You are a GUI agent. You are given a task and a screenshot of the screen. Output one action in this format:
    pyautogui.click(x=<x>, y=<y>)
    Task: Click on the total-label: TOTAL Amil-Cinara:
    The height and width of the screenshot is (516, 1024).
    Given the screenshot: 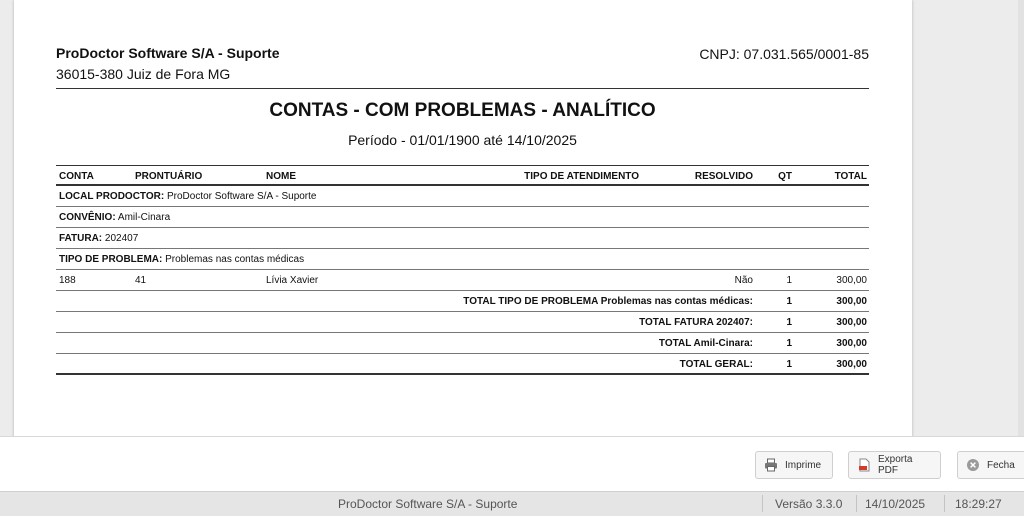 What is the action you would take?
    pyautogui.click(x=705, y=343)
    